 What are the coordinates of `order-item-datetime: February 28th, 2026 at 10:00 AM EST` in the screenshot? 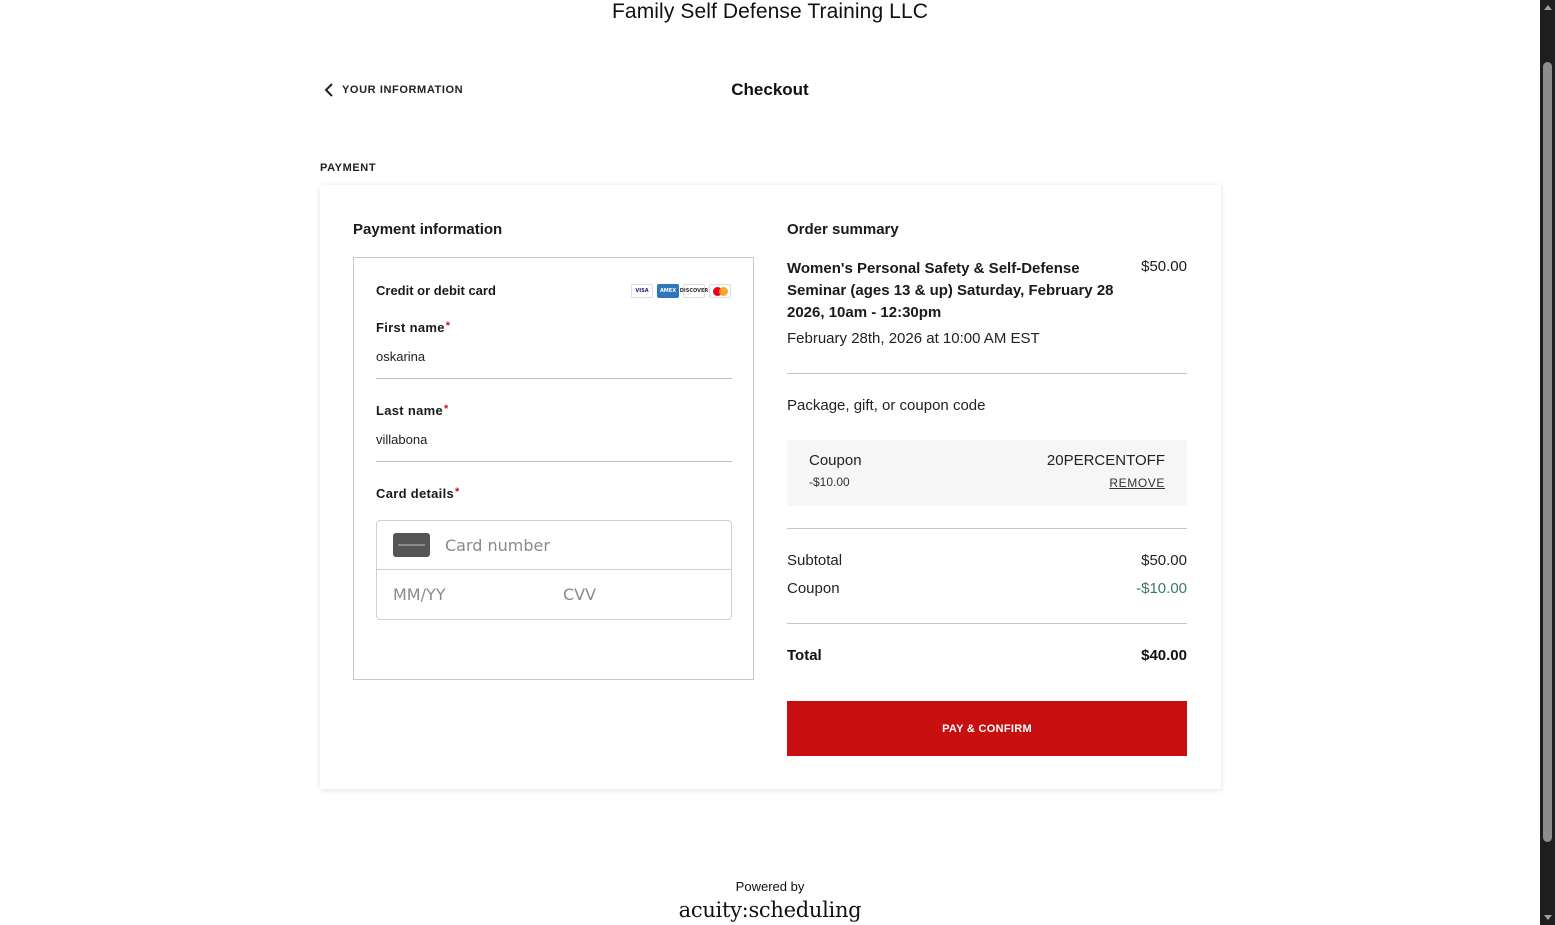 It's located at (913, 338).